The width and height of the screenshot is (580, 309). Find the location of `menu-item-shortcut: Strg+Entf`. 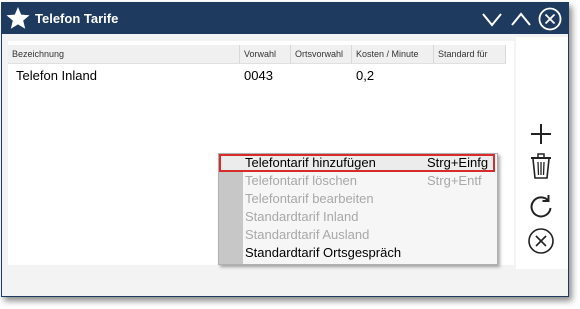

menu-item-shortcut: Strg+Entf is located at coordinates (454, 180).